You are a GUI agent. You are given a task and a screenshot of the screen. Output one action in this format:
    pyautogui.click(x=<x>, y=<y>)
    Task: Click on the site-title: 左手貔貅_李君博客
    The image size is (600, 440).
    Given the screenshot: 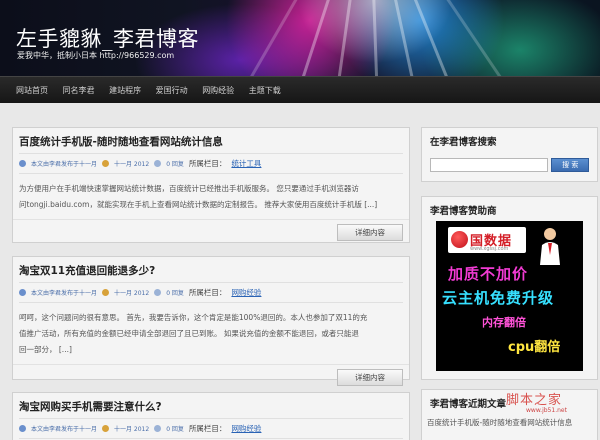 What is the action you would take?
    pyautogui.click(x=107, y=38)
    